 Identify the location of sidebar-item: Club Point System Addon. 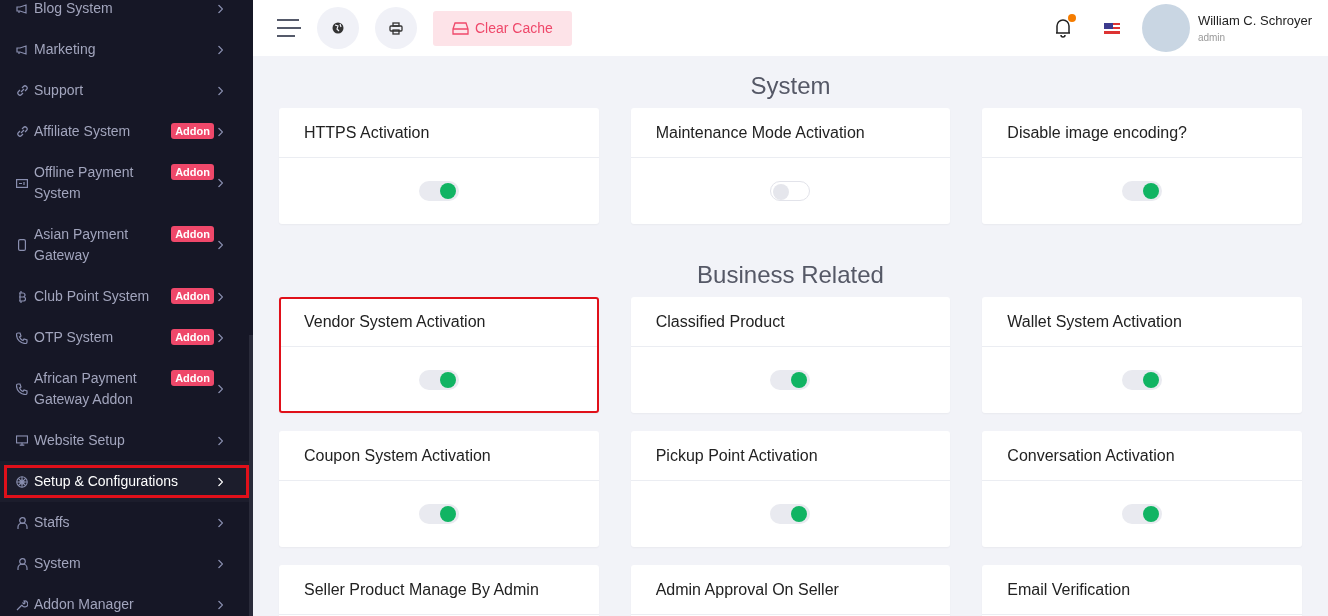
(126, 296).